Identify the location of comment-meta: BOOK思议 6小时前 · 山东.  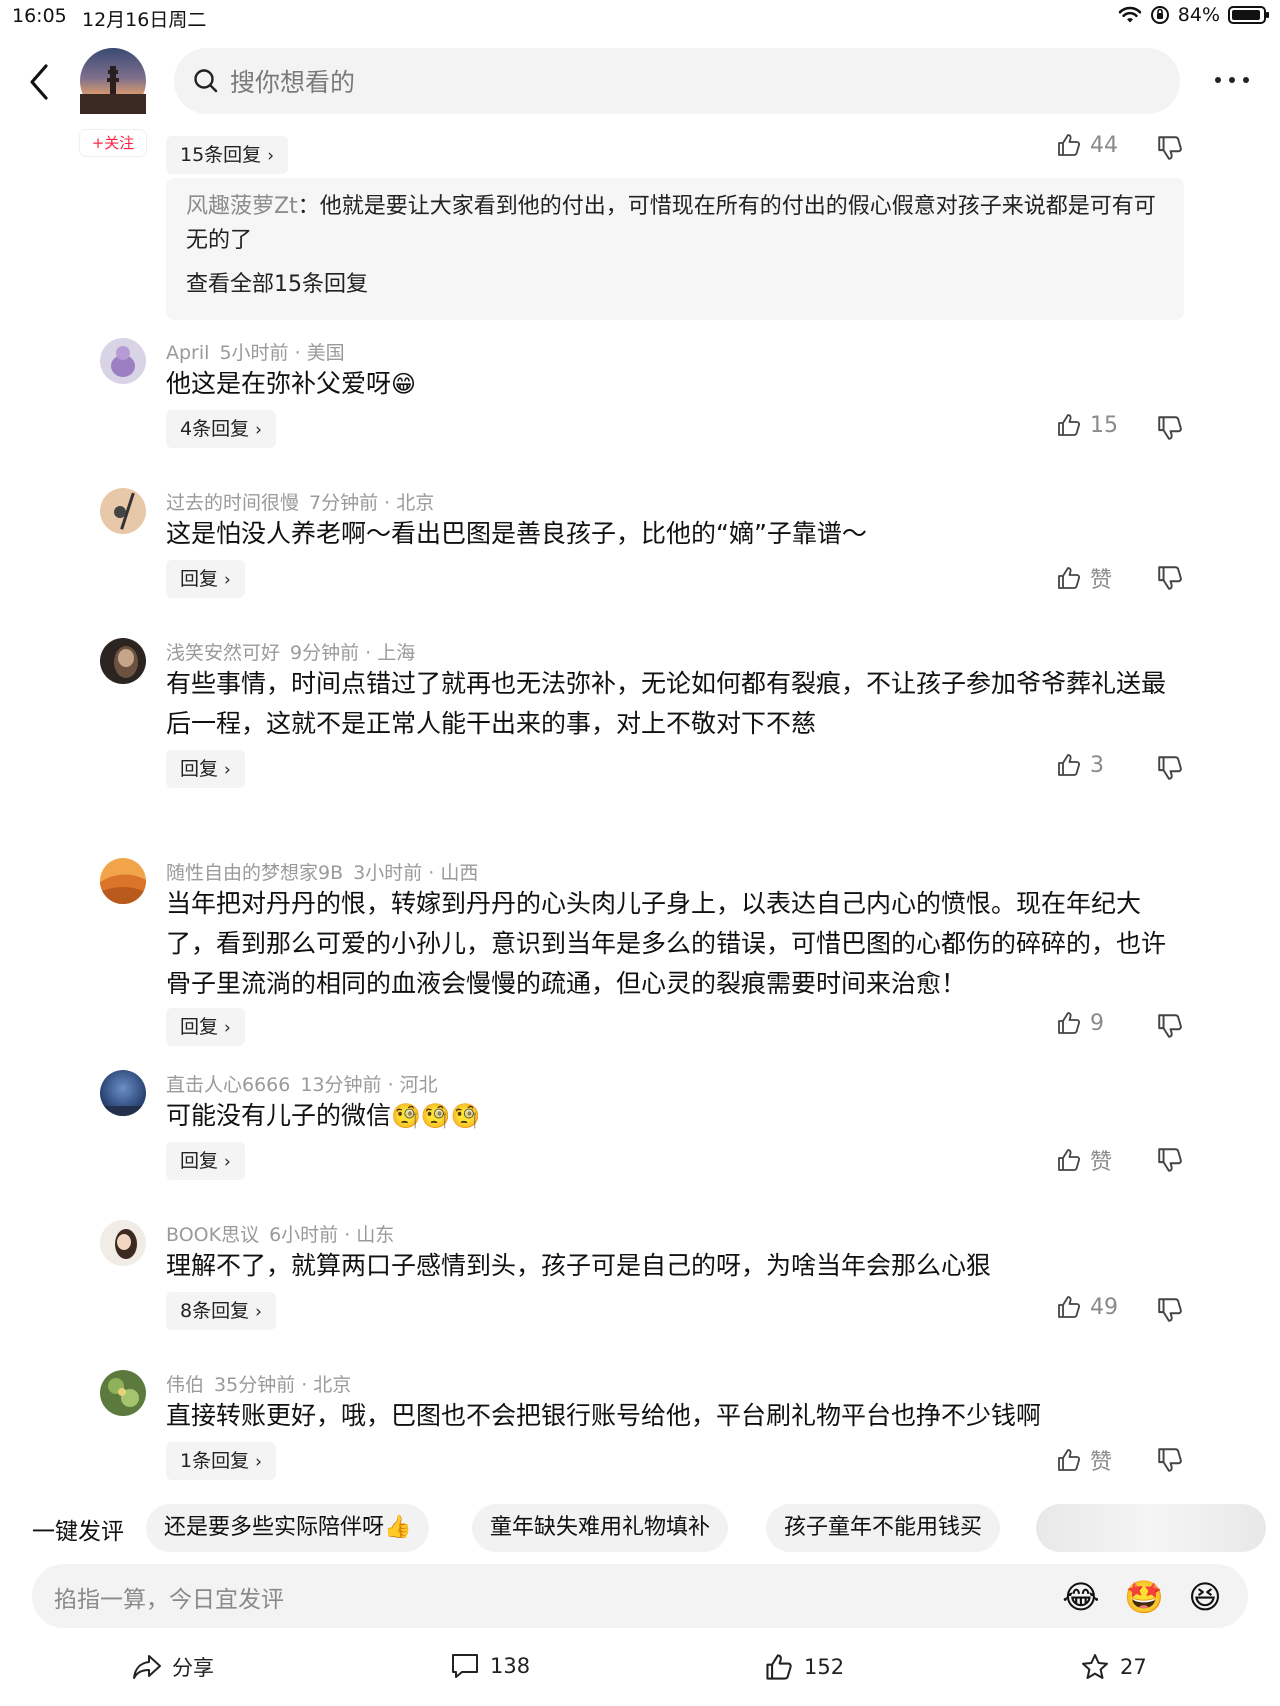
(280, 1233).